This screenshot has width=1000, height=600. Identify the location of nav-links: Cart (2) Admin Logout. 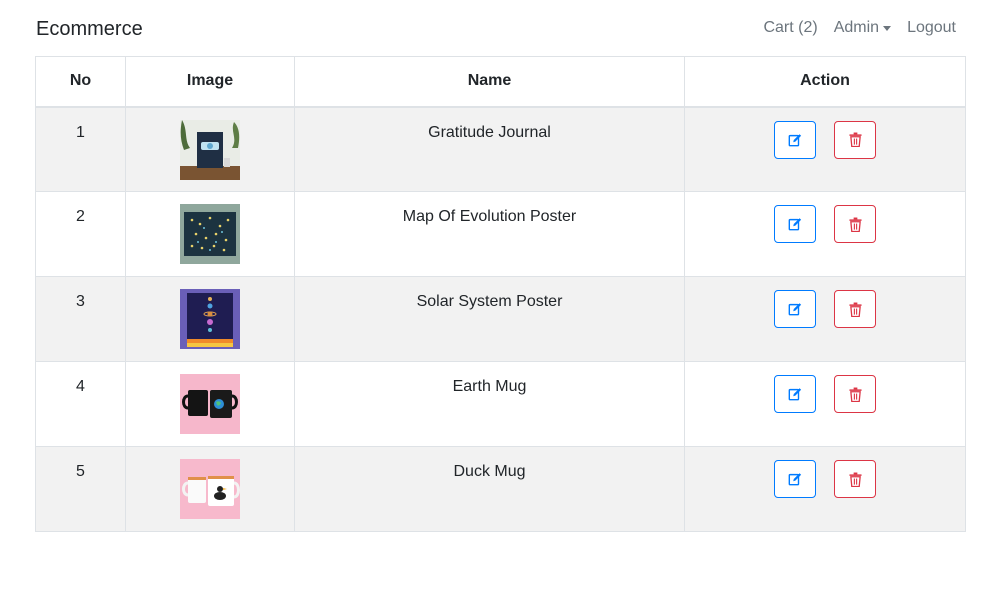
(859, 28).